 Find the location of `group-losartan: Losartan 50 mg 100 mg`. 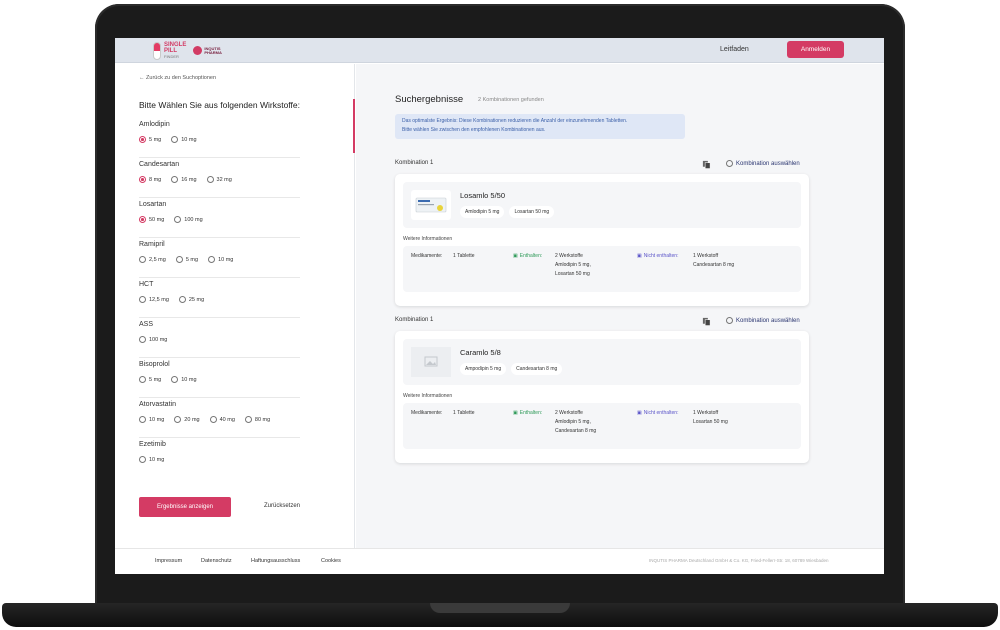

group-losartan: Losartan 50 mg 100 mg is located at coordinates (219, 219).